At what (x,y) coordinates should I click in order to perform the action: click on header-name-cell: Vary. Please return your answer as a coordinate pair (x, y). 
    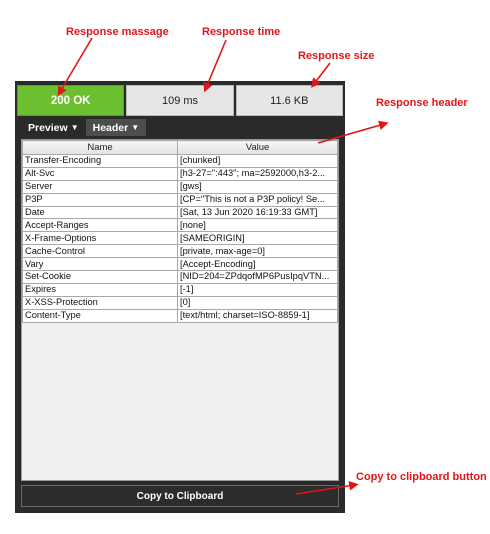
    Looking at the image, I should click on (100, 264).